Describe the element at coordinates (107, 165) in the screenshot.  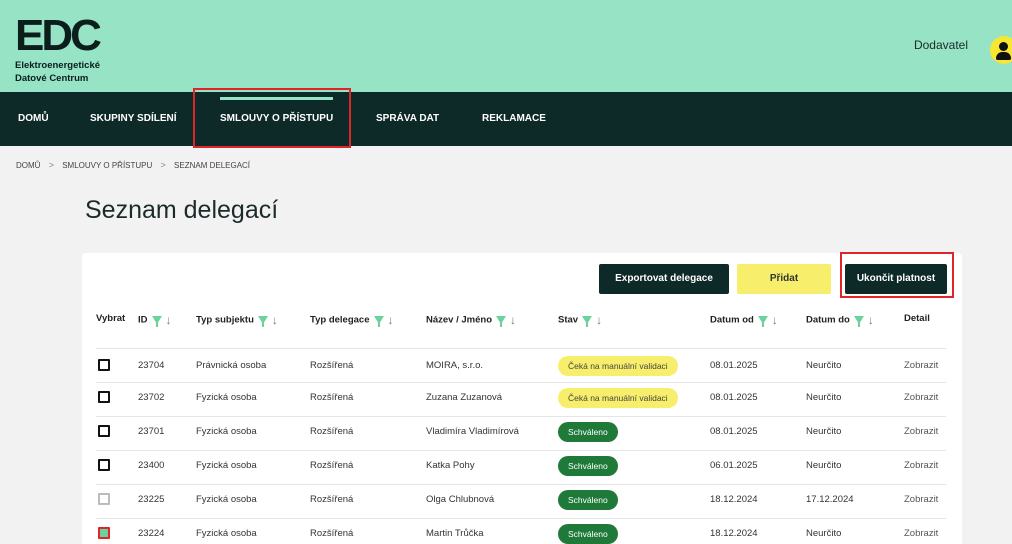
I see `breadcrumb-smlouvy: SMLOUVY O PŘÍSTUPU` at that location.